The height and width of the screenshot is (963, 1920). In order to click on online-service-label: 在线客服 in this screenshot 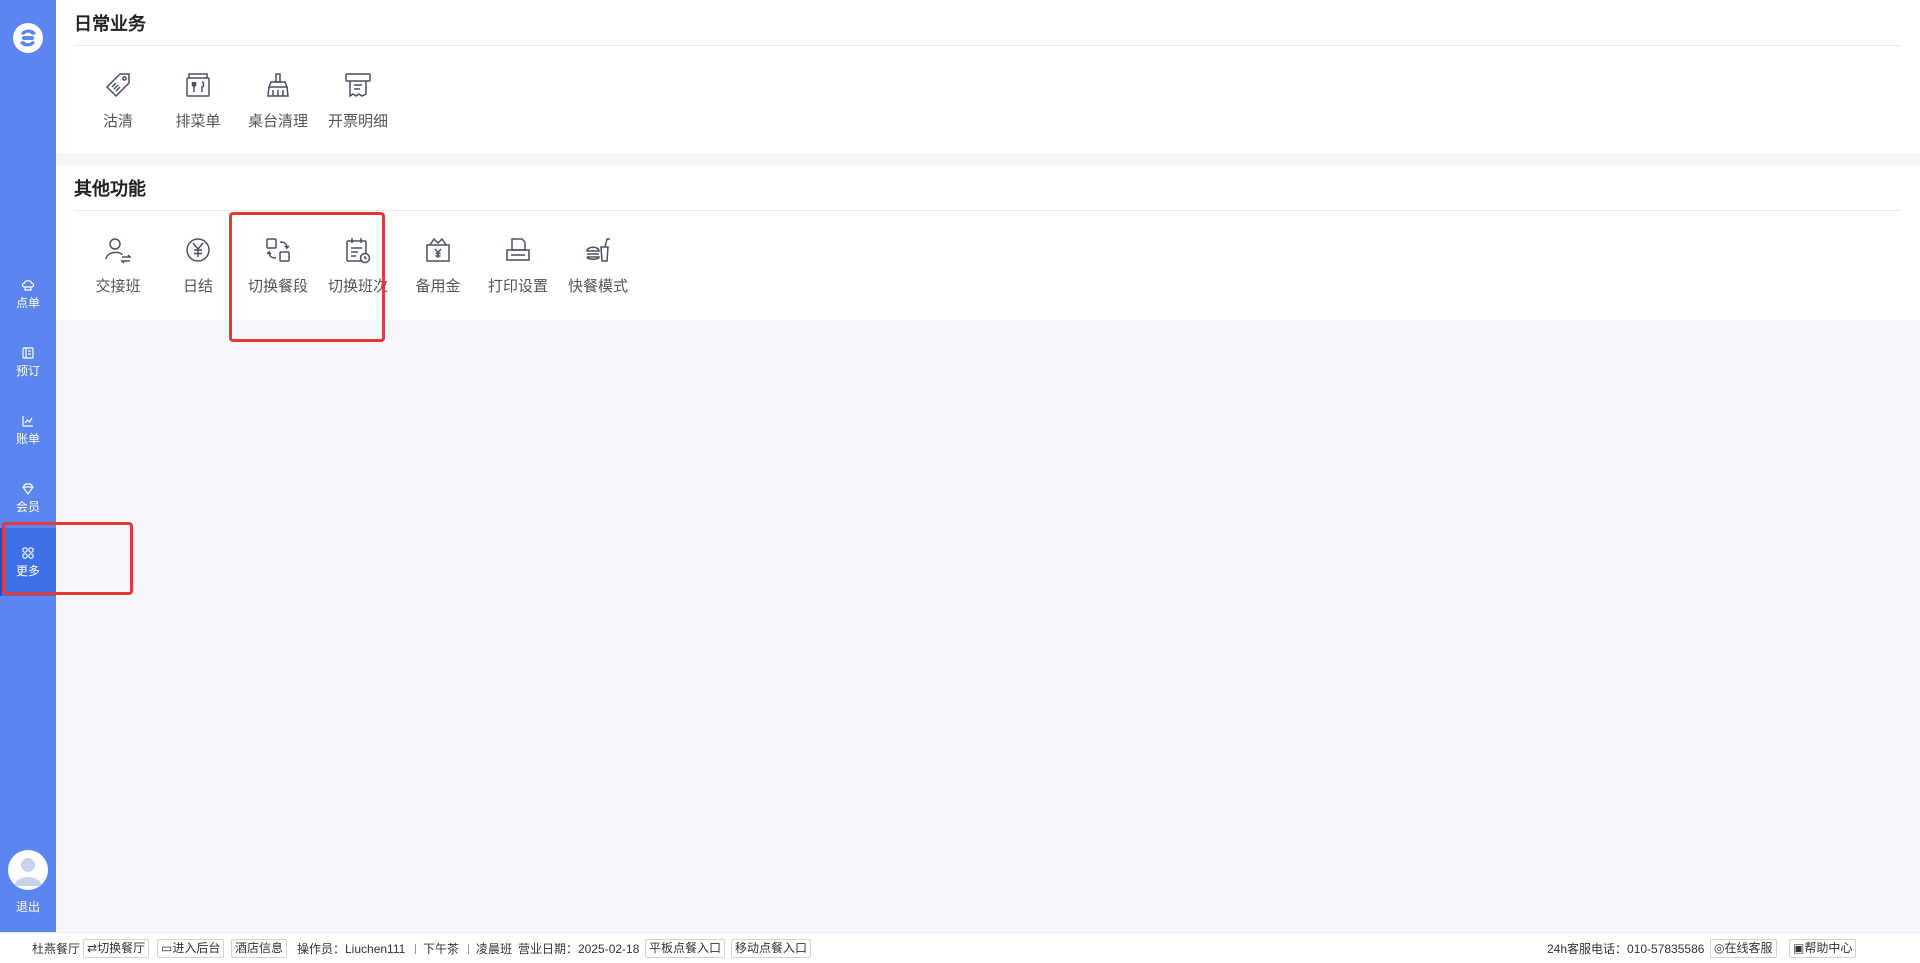, I will do `click(1748, 948)`.